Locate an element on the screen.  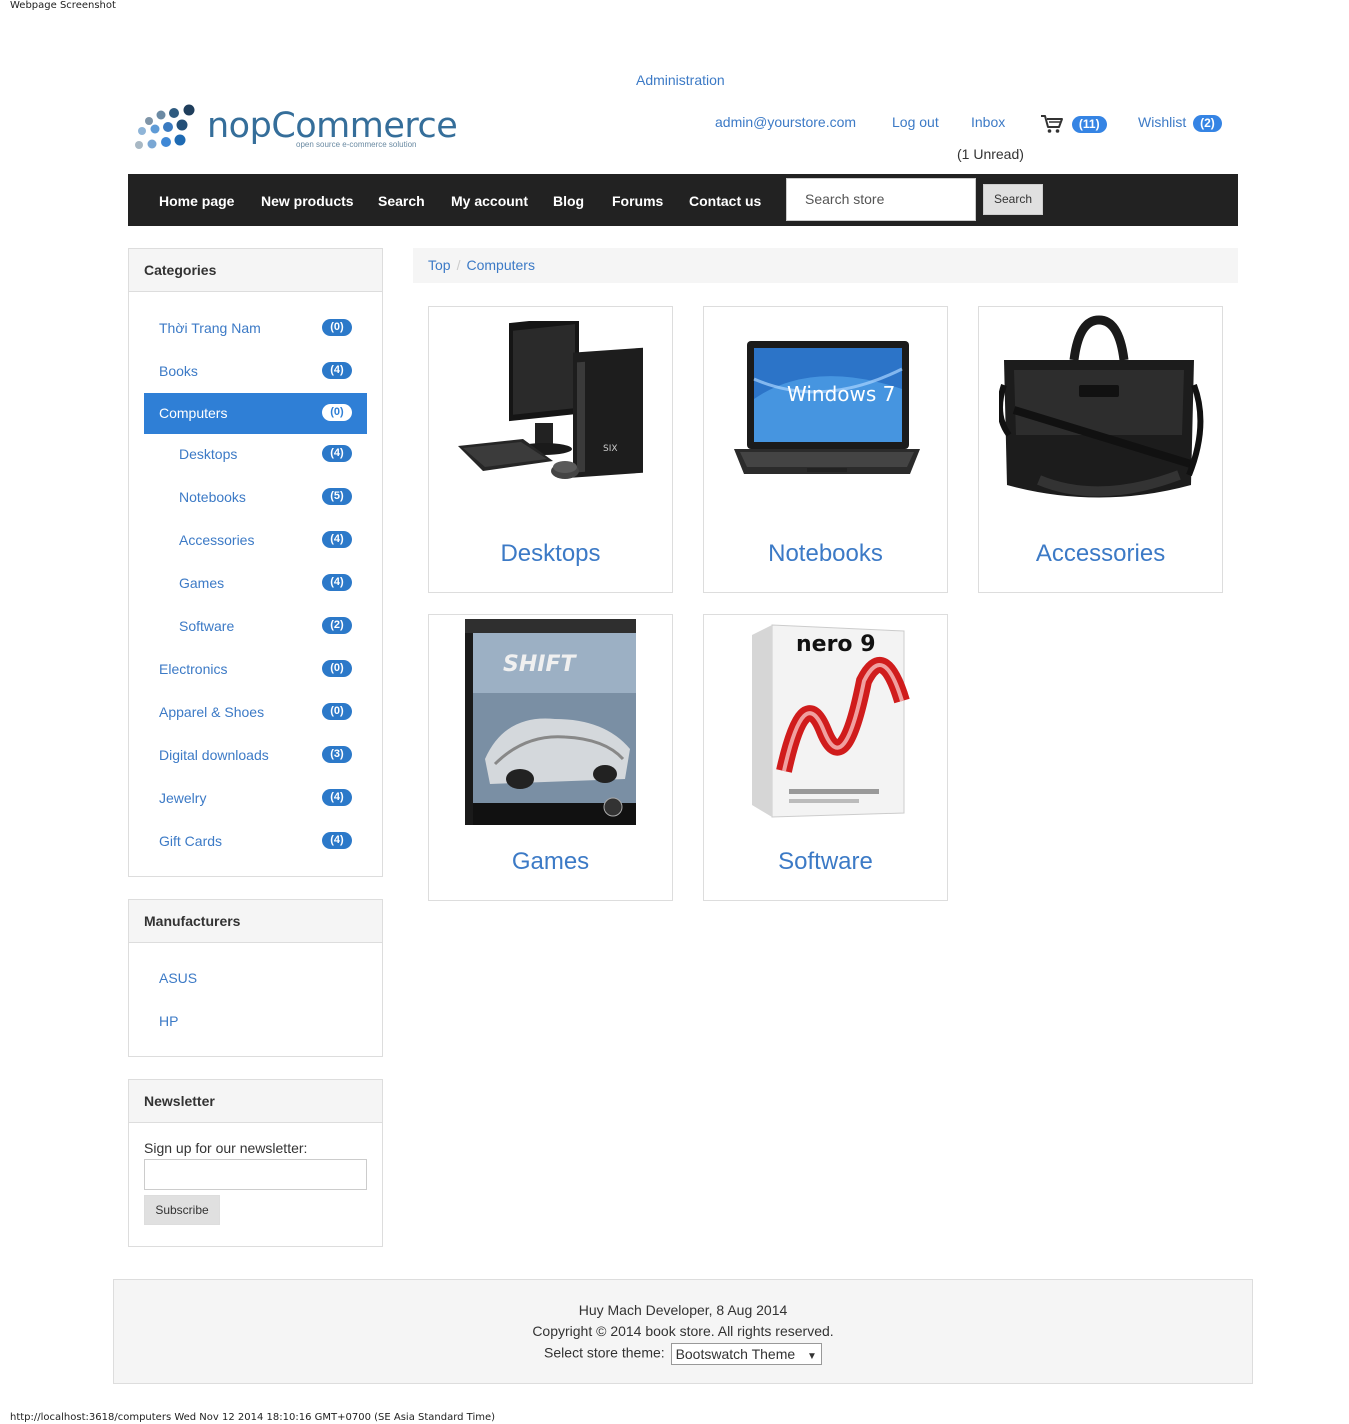
theme-select: Bootswatch Theme ▼ is located at coordinates (746, 1354).